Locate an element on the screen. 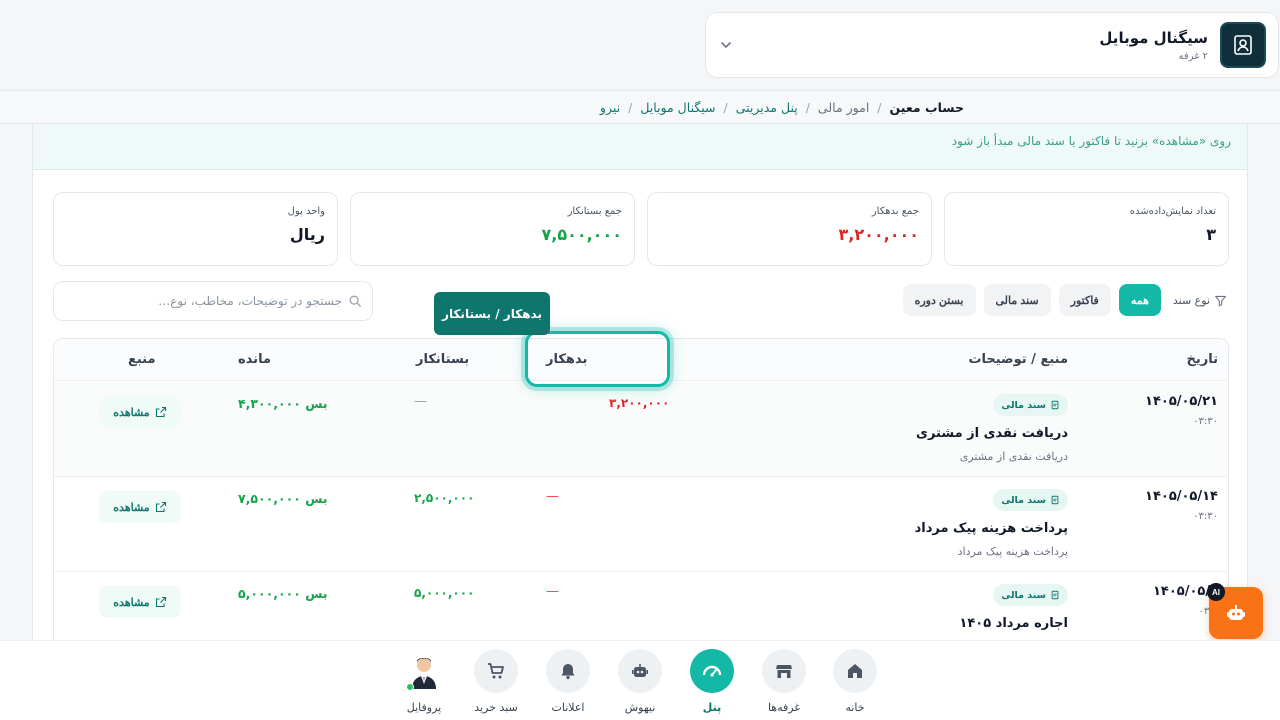 The image size is (1280, 720). top-bar: سیگنال موبایل ۲ غرفه is located at coordinates (640, 45).